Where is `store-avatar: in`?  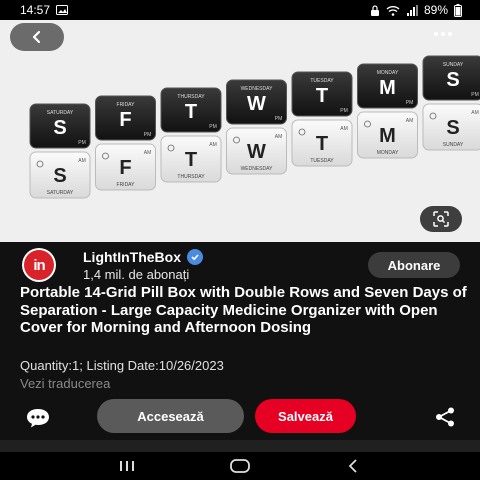
store-avatar: in is located at coordinates (39, 265).